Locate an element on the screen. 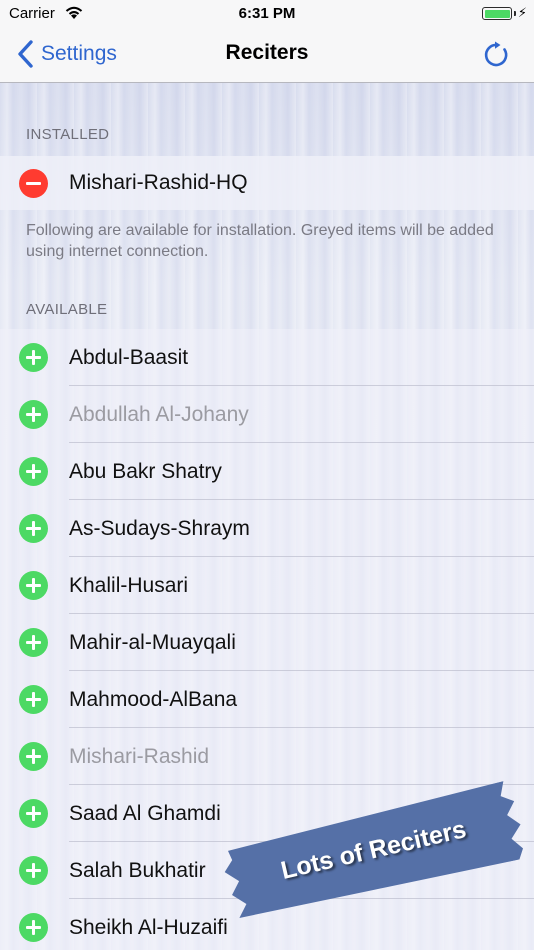 This screenshot has height=950, width=534. charging-bolt-icon: ⚡ is located at coordinates (522, 12).